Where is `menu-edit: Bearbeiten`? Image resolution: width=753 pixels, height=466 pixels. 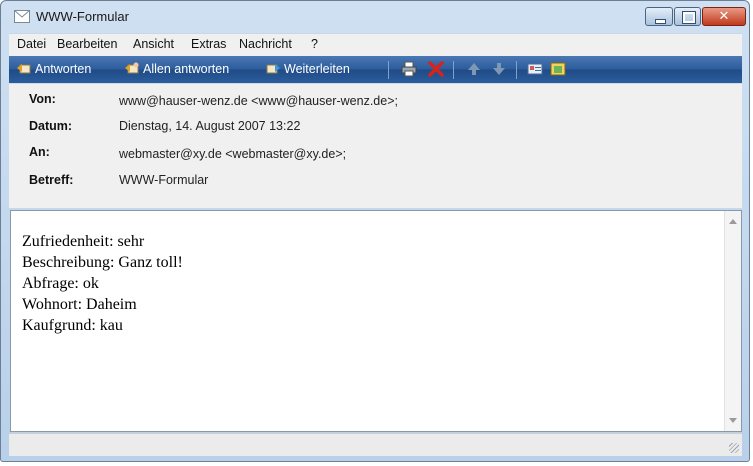
menu-edit: Bearbeiten is located at coordinates (87, 44).